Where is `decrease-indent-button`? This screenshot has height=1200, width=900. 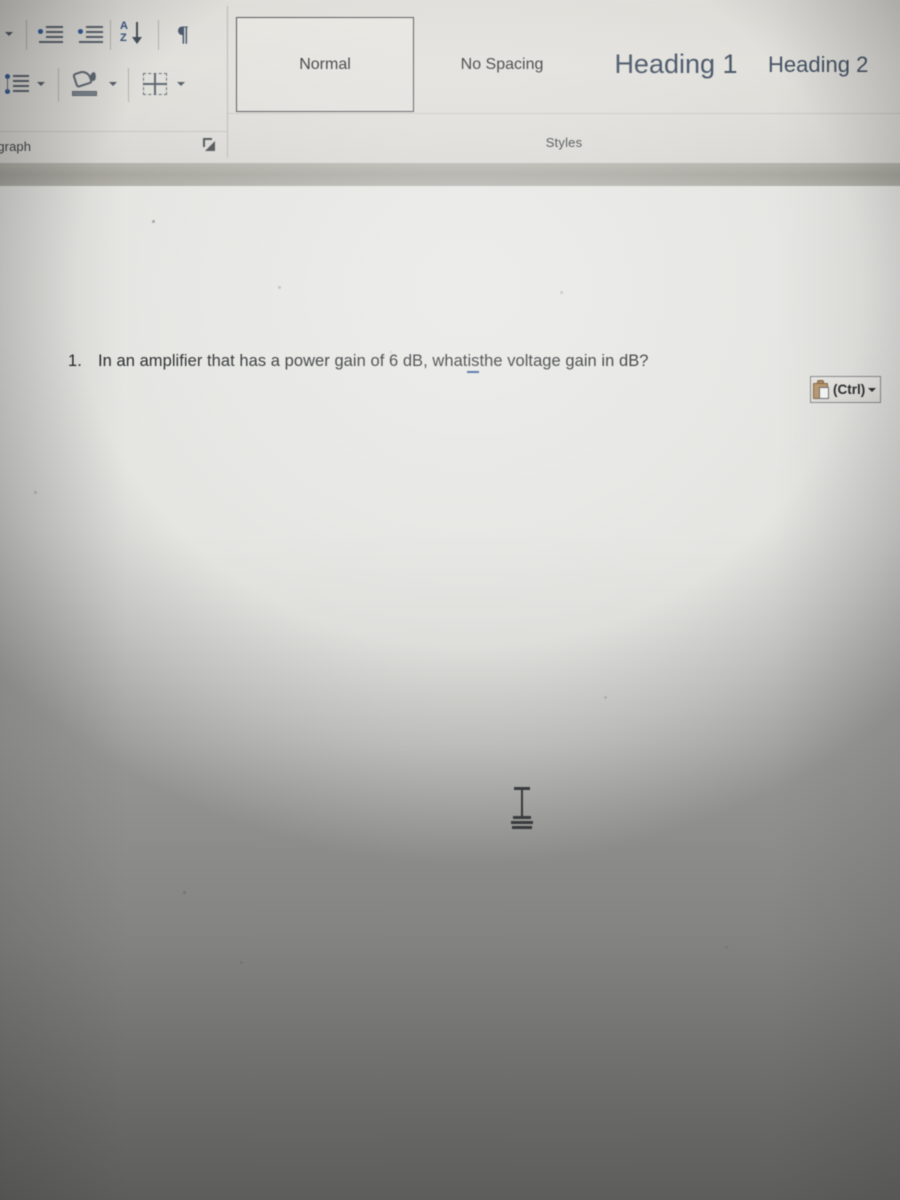 decrease-indent-button is located at coordinates (51, 35).